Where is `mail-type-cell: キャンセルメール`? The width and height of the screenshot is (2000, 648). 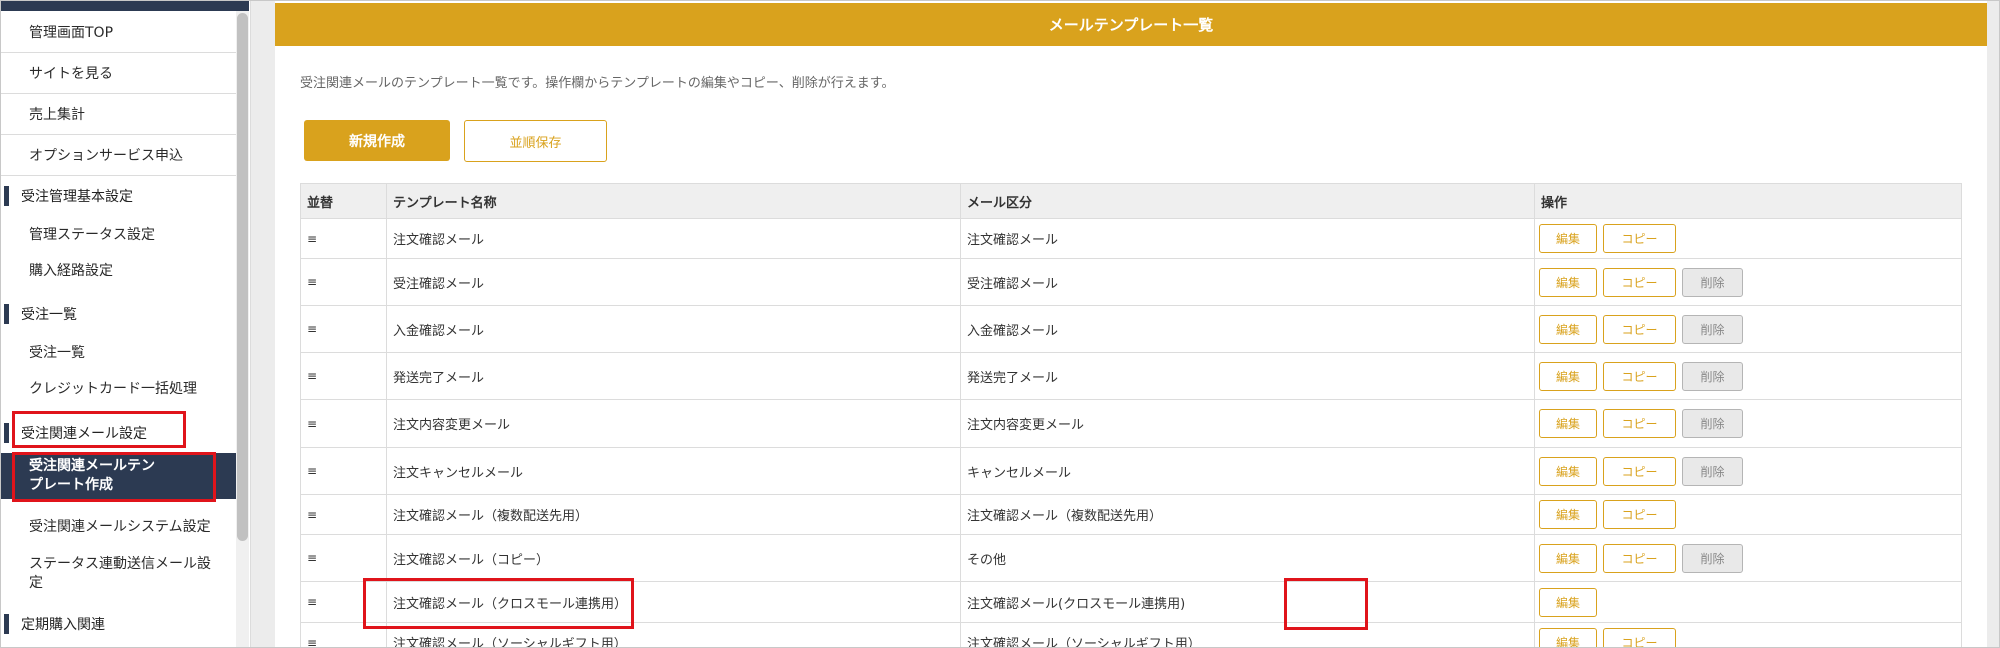
mail-type-cell: キャンセルメール is located at coordinates (1247, 471).